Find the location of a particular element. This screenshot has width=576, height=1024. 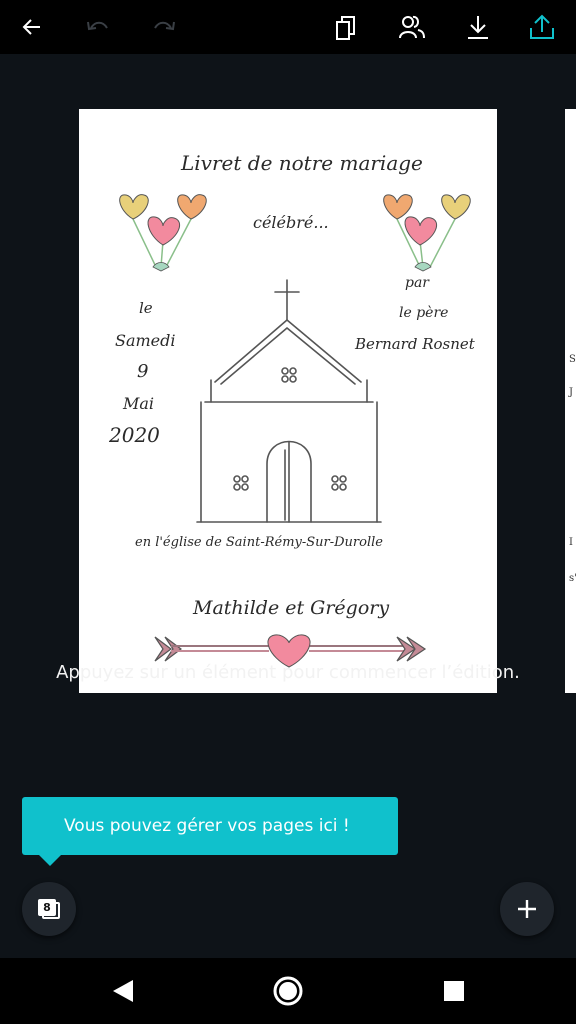

nav-back-icon is located at coordinates (123, 991).